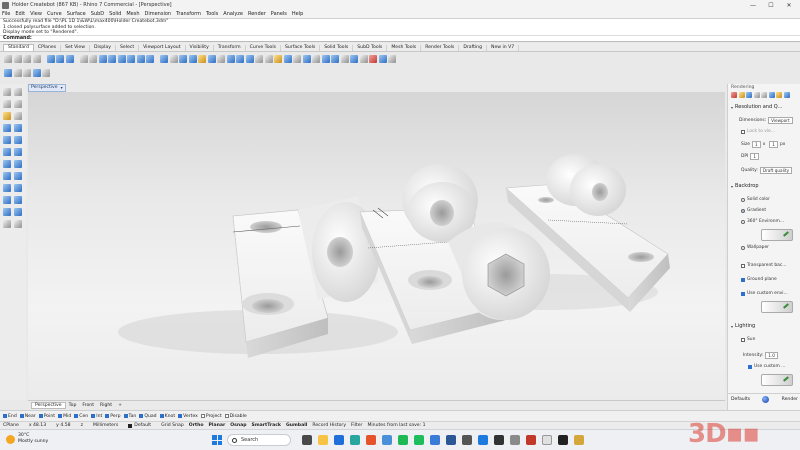 The image size is (800, 450). What do you see at coordinates (743, 326) in the screenshot?
I see `section-lighting-header: ▾ Lighting` at bounding box center [743, 326].